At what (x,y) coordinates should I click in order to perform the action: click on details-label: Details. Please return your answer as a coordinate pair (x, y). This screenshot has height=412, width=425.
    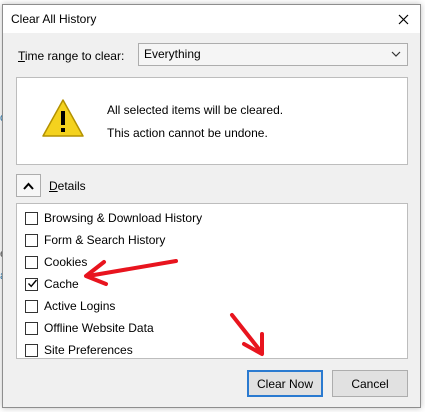
    Looking at the image, I should click on (67, 186).